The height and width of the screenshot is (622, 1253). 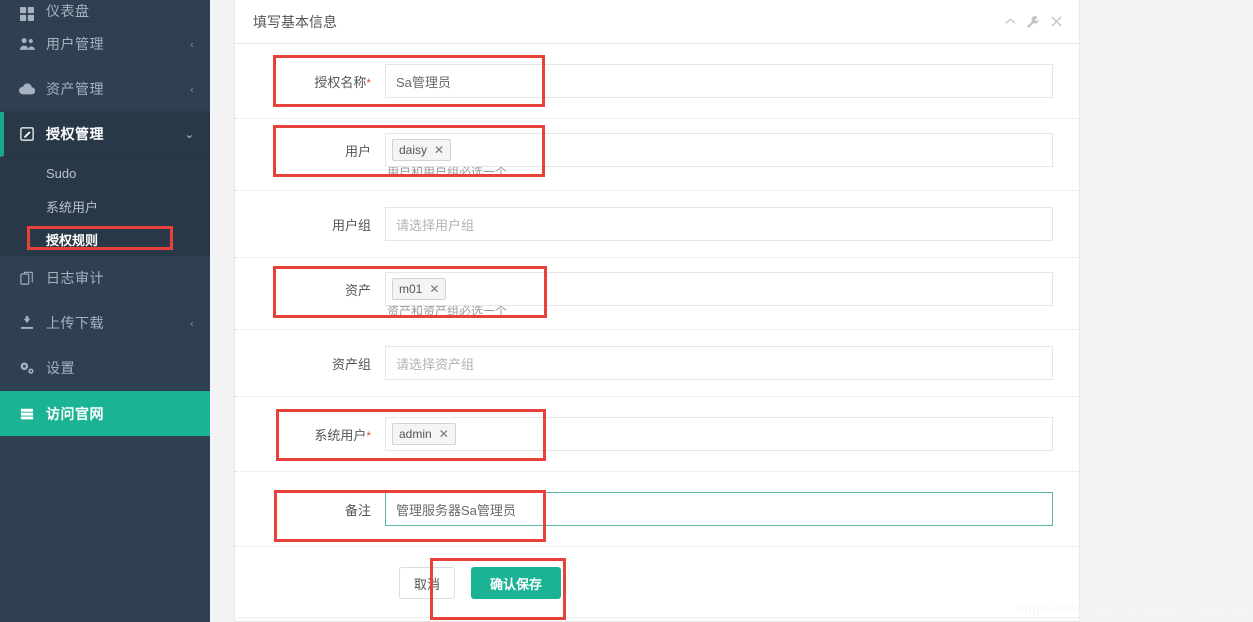 What do you see at coordinates (105, 11) in the screenshot?
I see `sidebar-item-dashboard: 仪表盘` at bounding box center [105, 11].